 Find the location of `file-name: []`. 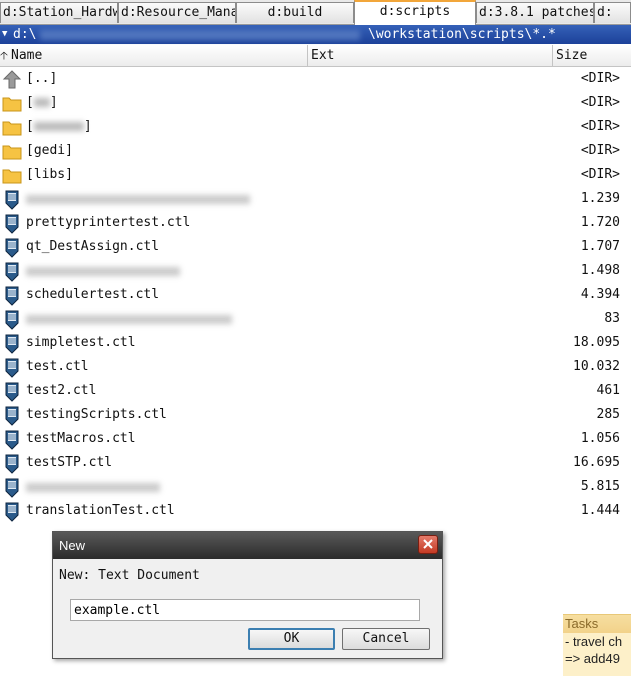

file-name: [] is located at coordinates (59, 126).